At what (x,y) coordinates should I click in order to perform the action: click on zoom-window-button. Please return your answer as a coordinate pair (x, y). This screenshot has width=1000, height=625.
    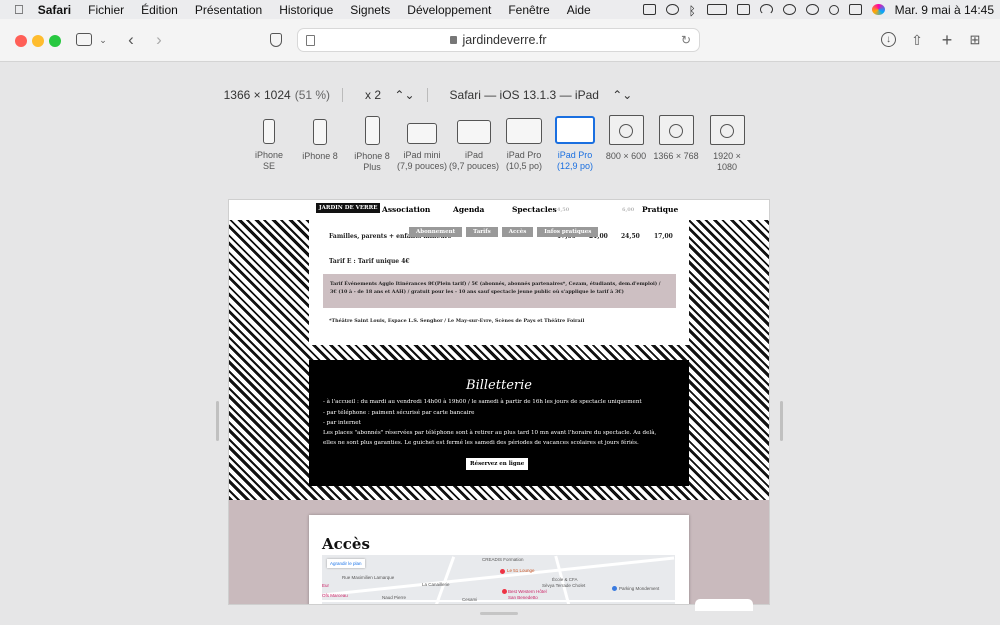
    Looking at the image, I should click on (55, 41).